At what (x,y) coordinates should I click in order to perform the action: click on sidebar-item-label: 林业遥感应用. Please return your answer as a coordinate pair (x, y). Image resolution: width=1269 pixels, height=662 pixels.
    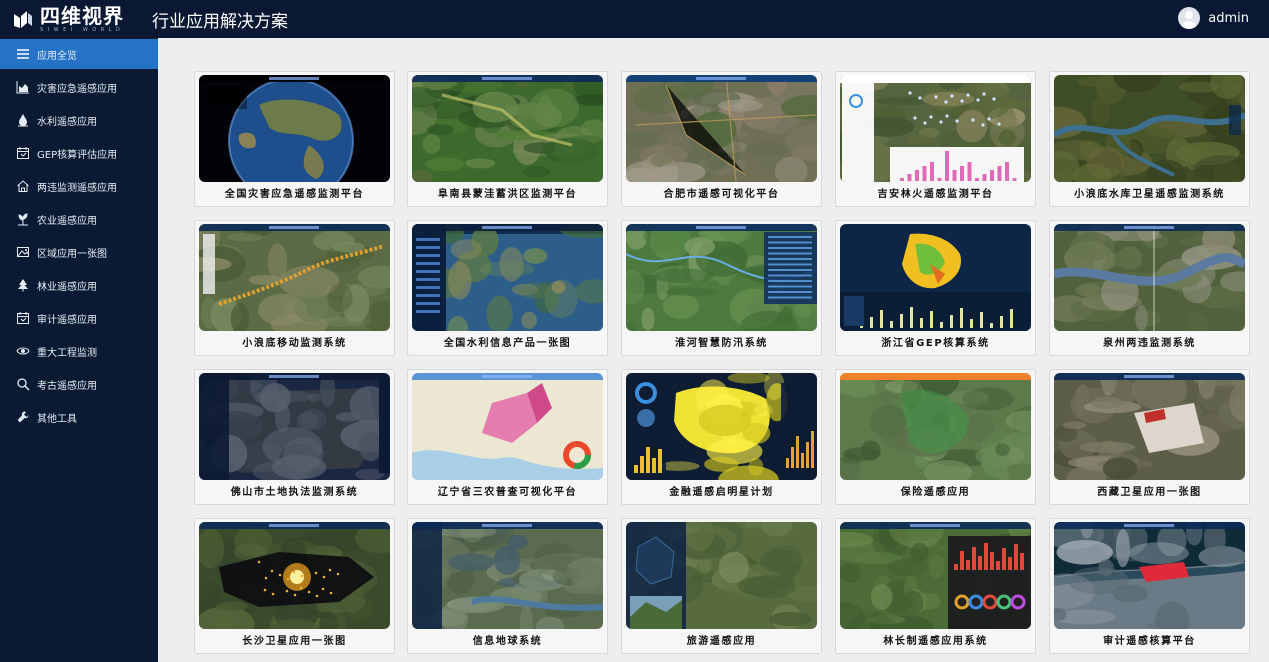
    Looking at the image, I should click on (67, 287).